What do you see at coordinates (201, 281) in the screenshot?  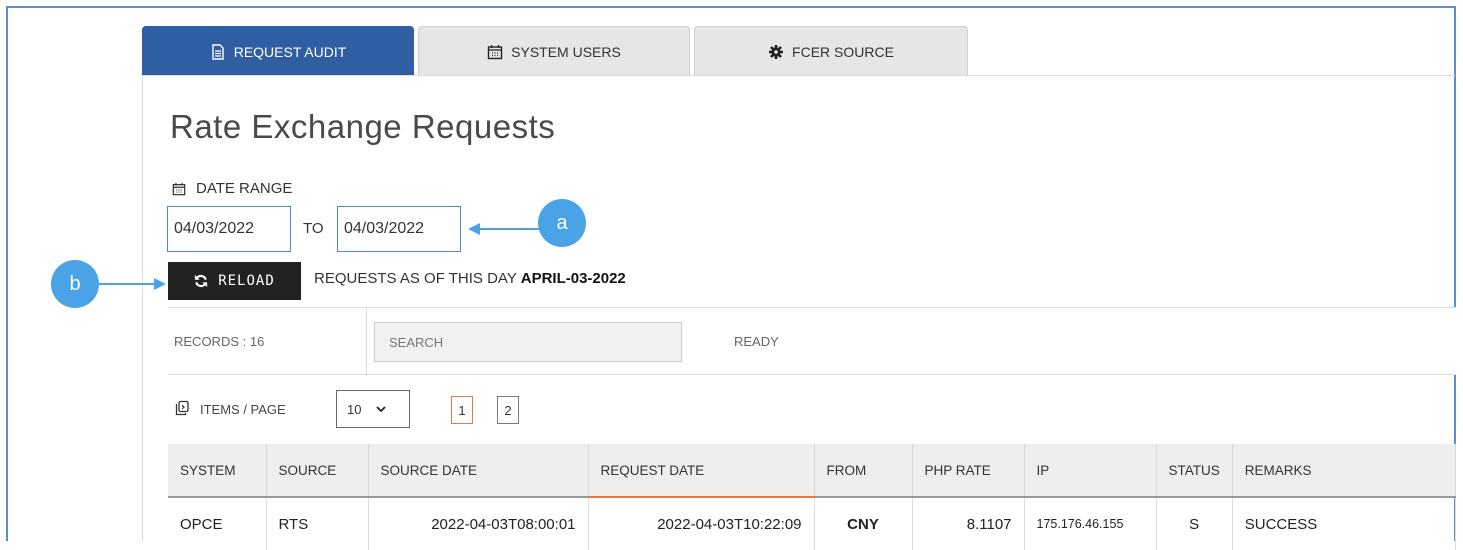 I see `refresh-icon` at bounding box center [201, 281].